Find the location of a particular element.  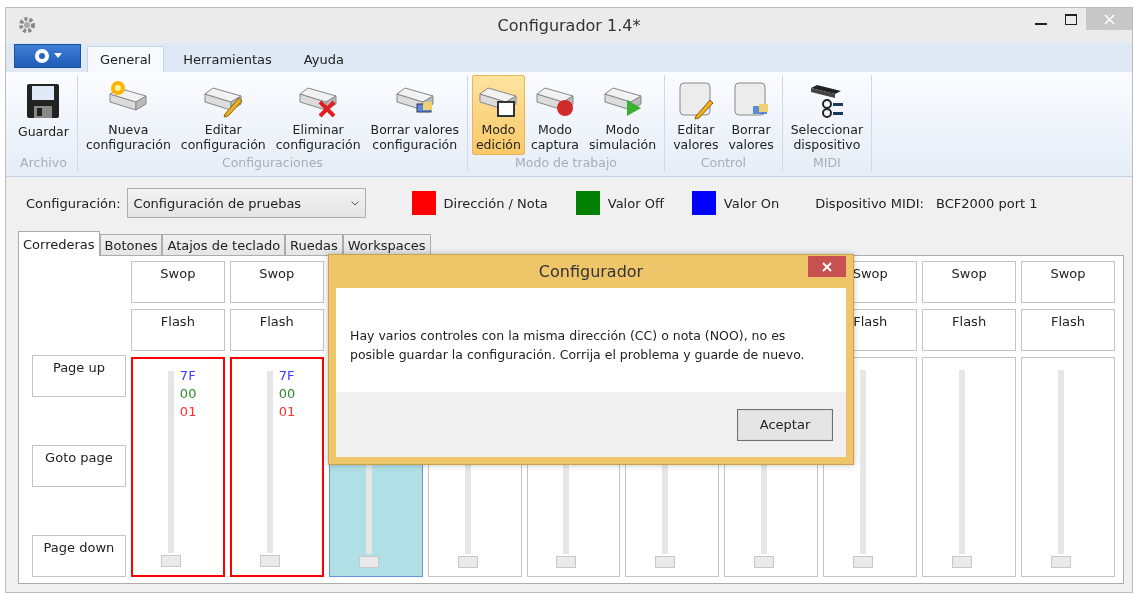

tab: Ruedas is located at coordinates (314, 245).